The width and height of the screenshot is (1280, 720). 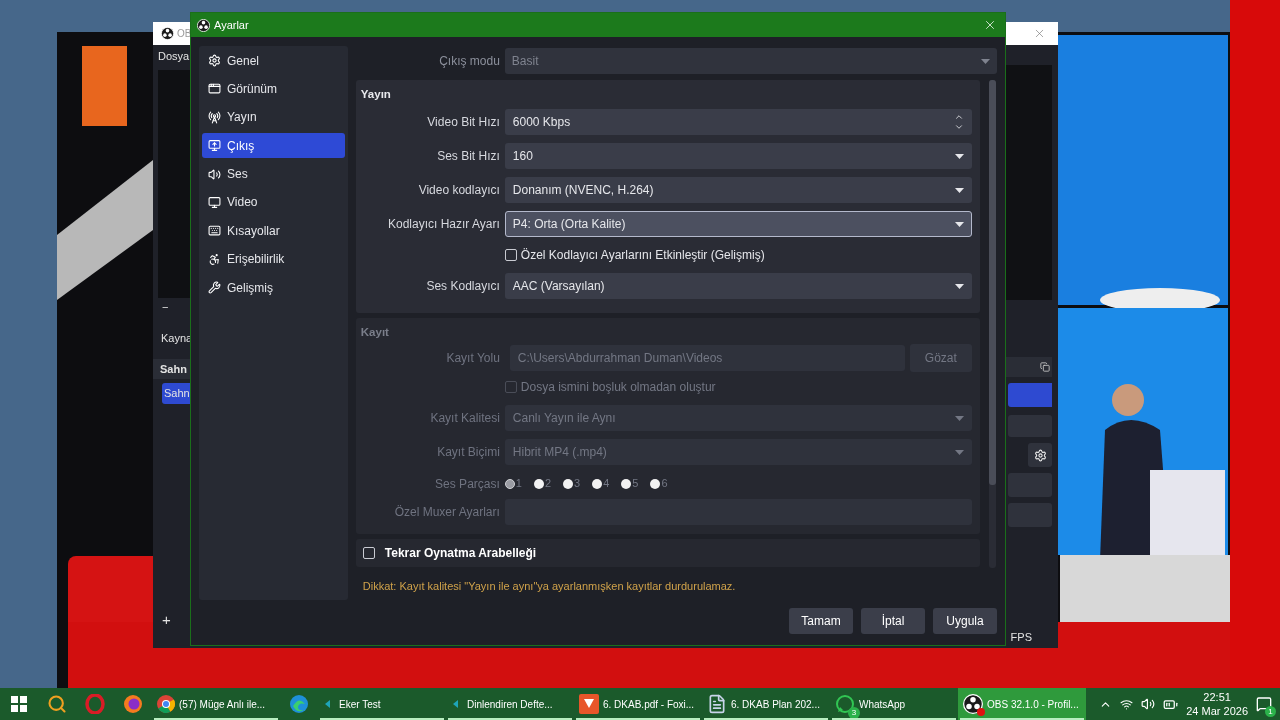 I want to click on taskbar-button: Eker Test, so click(x=382, y=704).